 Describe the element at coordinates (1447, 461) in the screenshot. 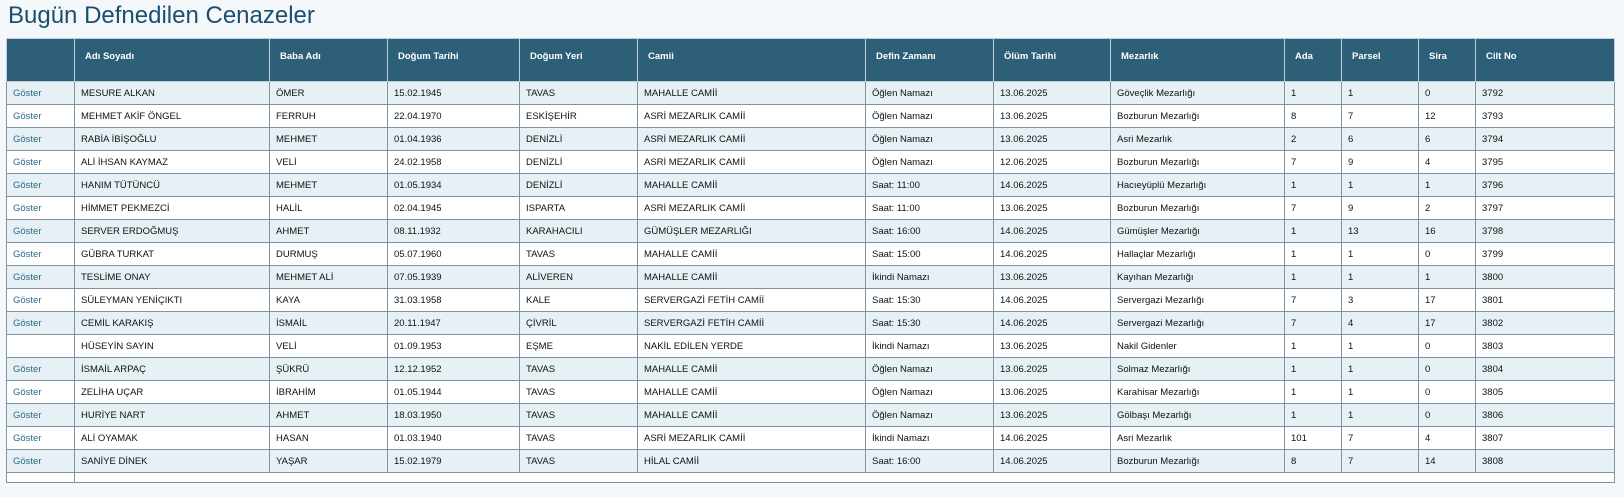

I see `row-number-cell: 14` at that location.